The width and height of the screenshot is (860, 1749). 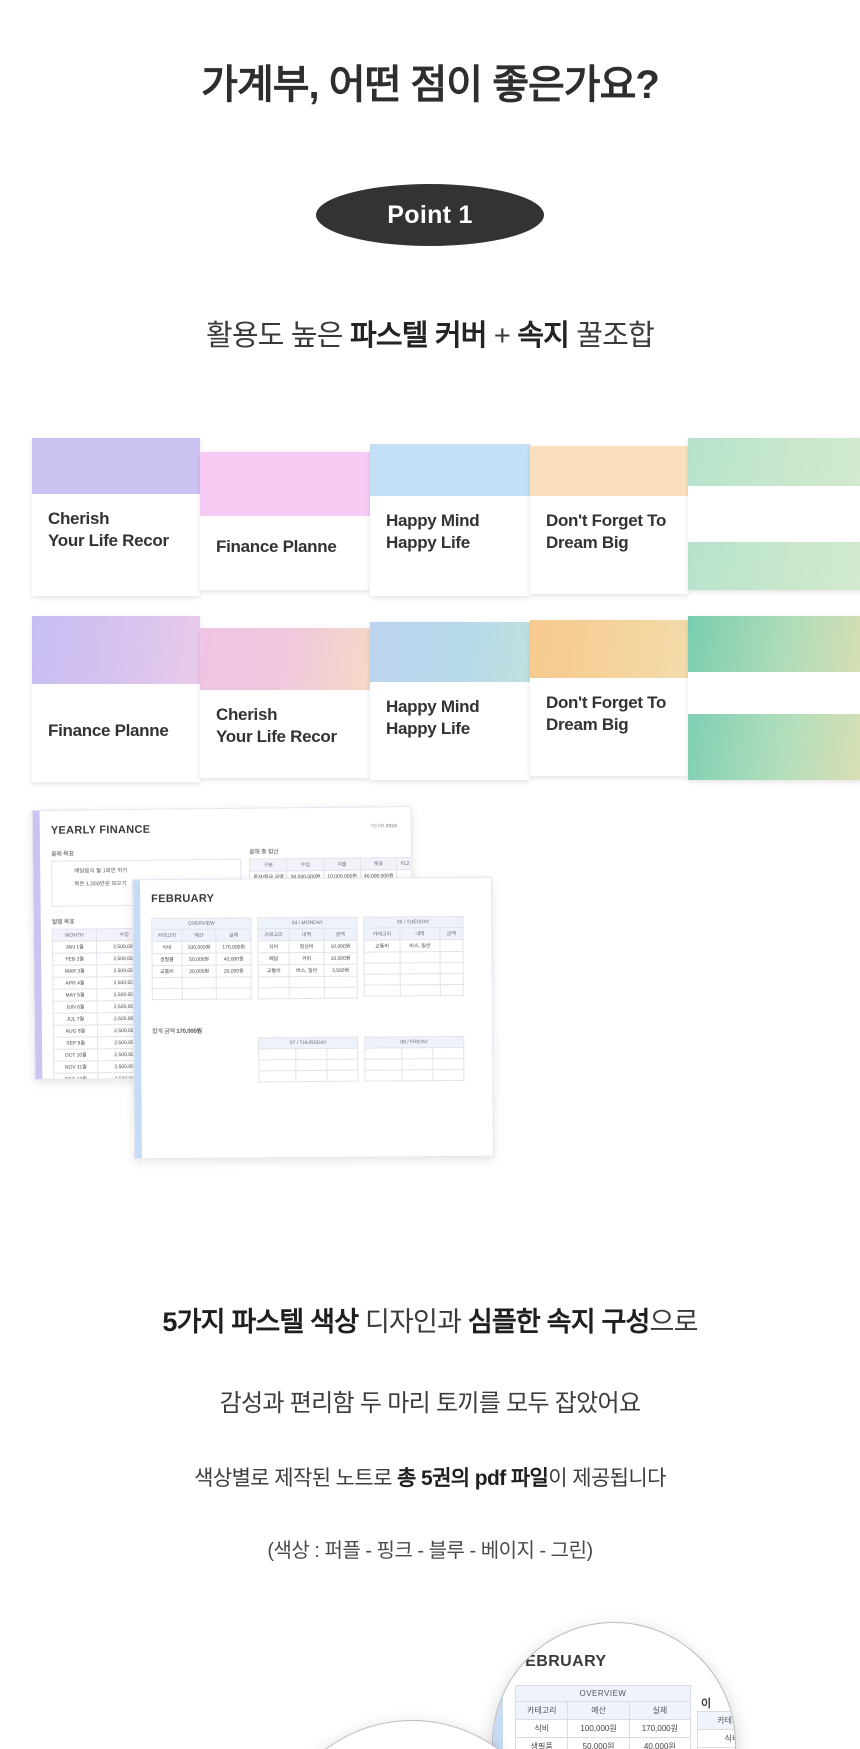 I want to click on cover-title-line1: Don't Forget To, so click(x=606, y=520).